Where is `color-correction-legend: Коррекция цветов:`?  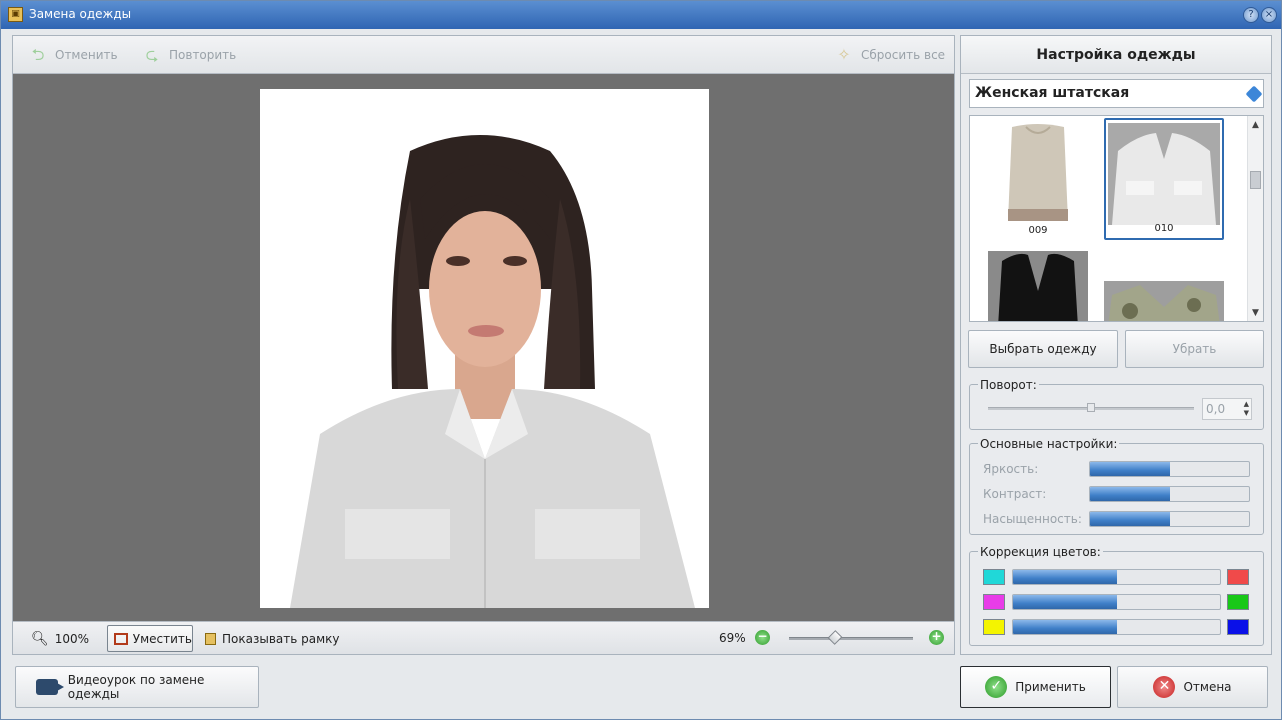
color-correction-legend: Коррекция цветов: is located at coordinates (1040, 552).